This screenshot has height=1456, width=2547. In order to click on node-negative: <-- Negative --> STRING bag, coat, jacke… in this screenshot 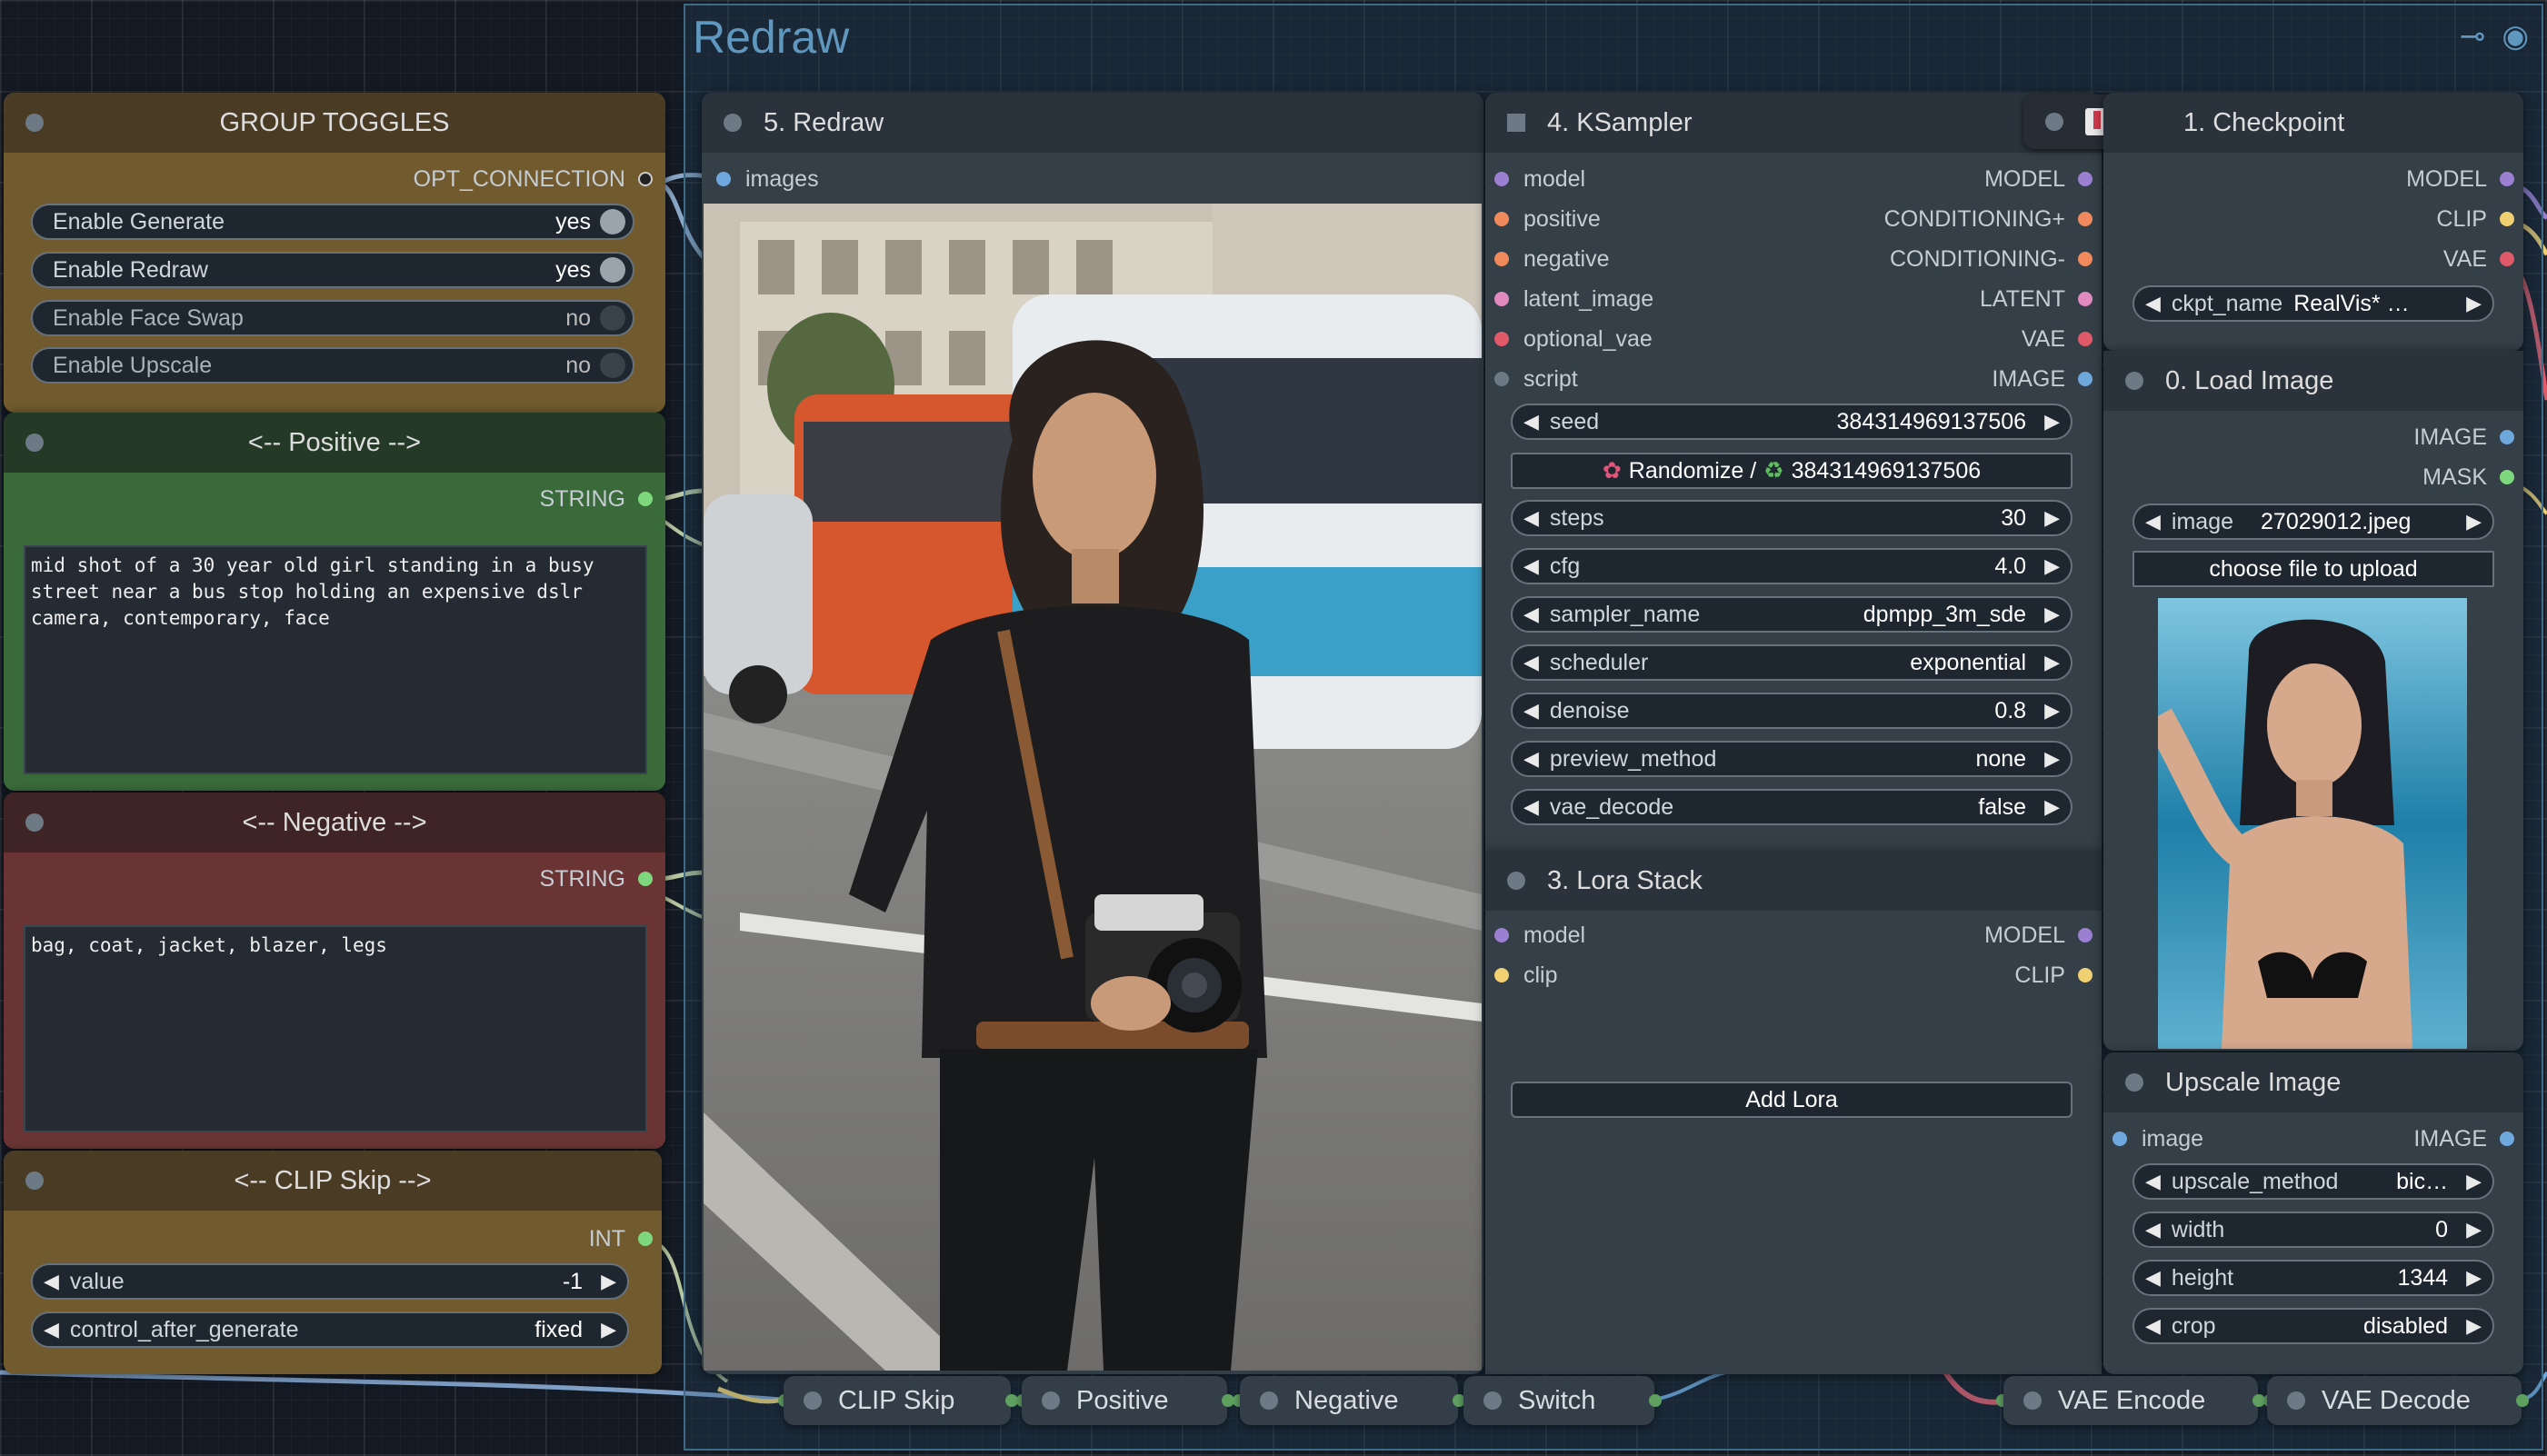, I will do `click(334, 971)`.